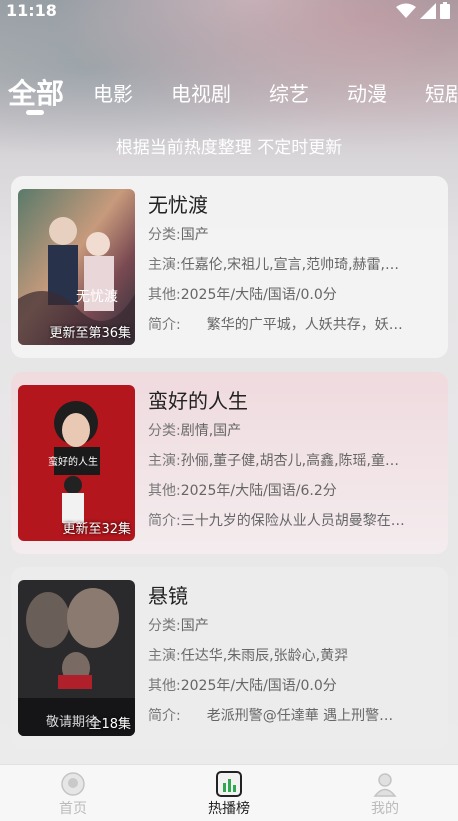 The height and width of the screenshot is (821, 458). What do you see at coordinates (428, 10) in the screenshot?
I see `signal-icon` at bounding box center [428, 10].